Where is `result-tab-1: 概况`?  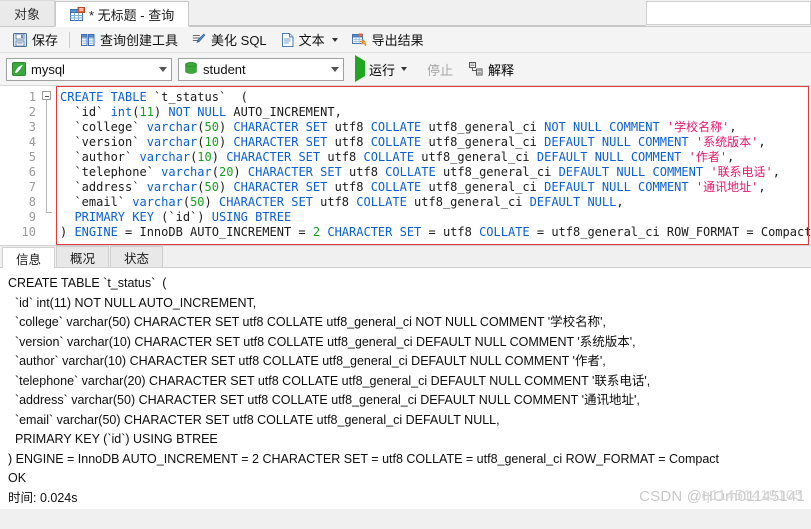
result-tab-1: 概况 is located at coordinates (83, 256).